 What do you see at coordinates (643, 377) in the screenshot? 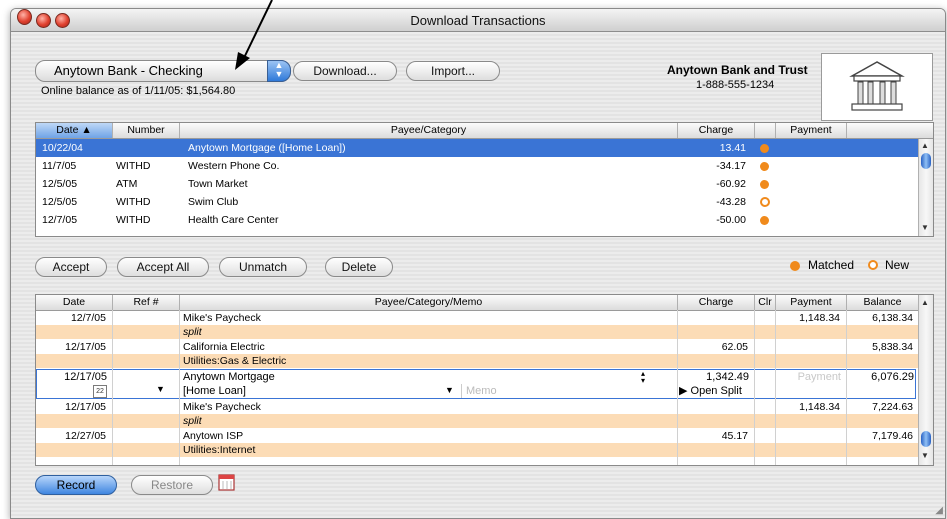
I see `payee-stepper-icon: ▴ ▾` at bounding box center [643, 377].